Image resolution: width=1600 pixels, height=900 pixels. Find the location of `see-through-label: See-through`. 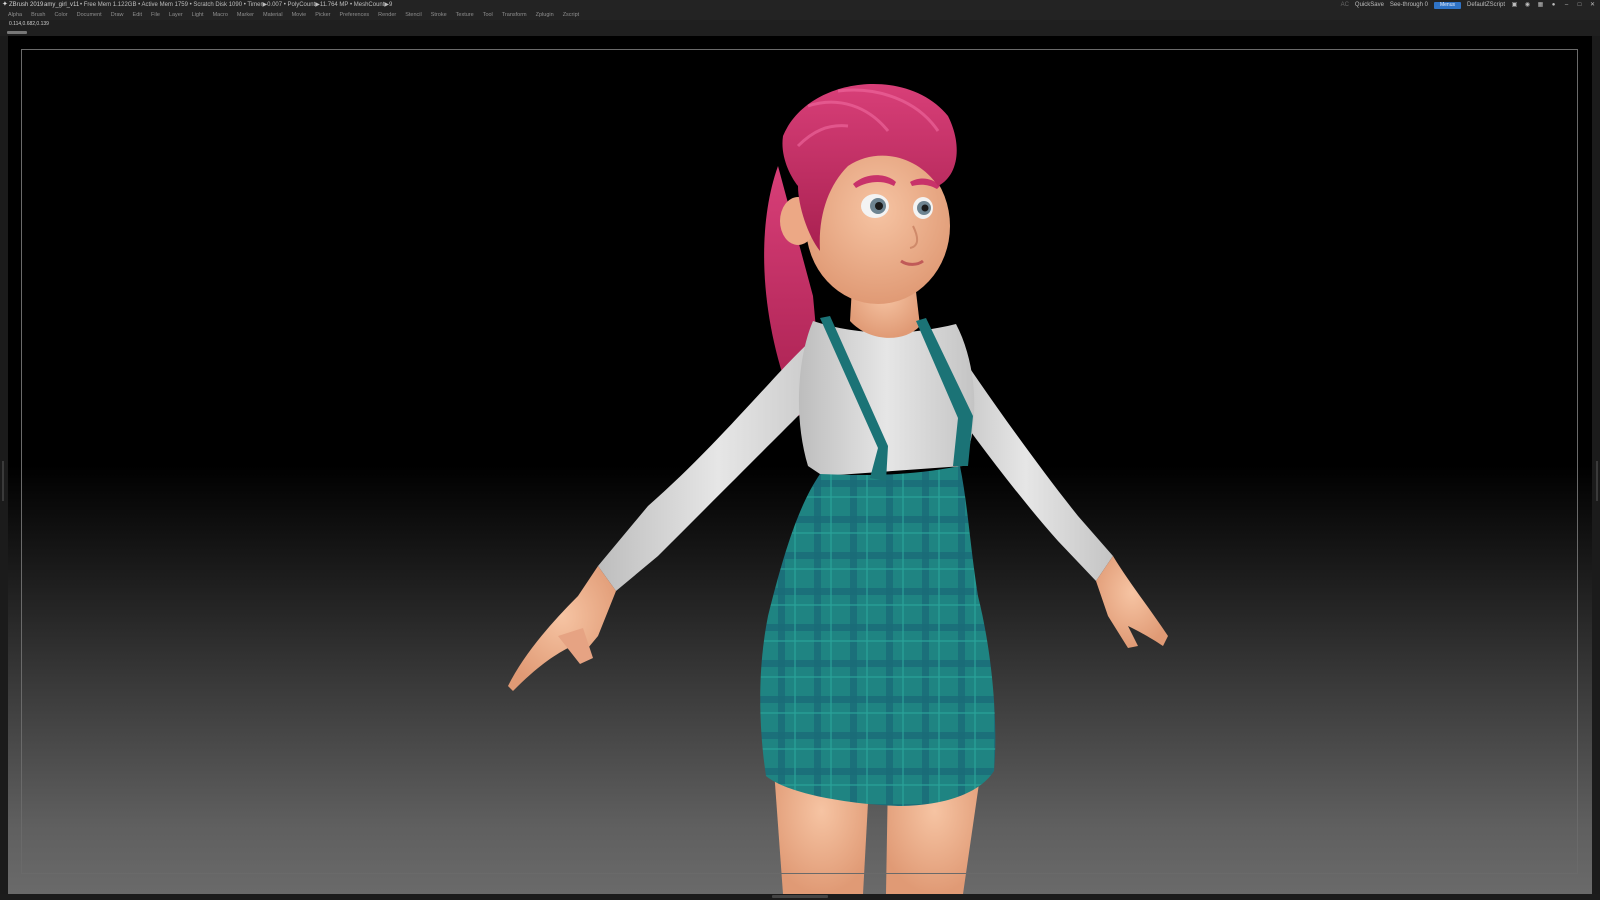

see-through-label: See-through is located at coordinates (1406, 4).